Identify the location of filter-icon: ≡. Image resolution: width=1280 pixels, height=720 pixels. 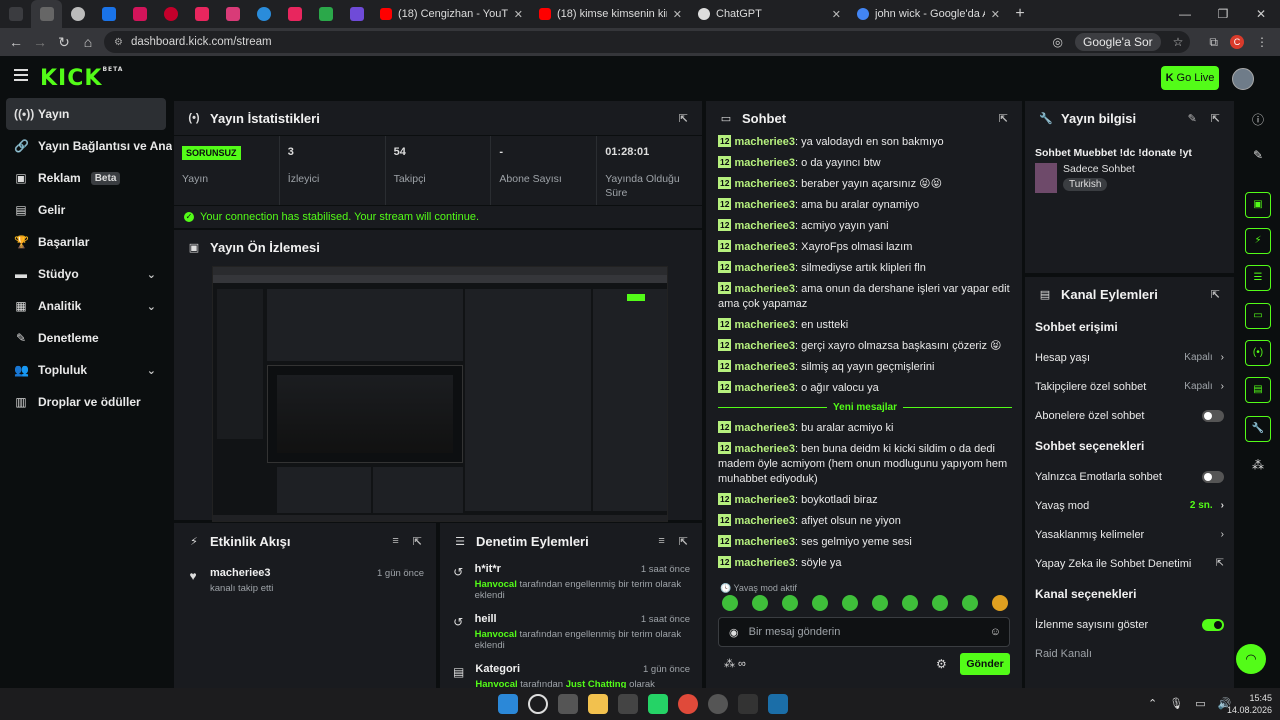
(395, 541).